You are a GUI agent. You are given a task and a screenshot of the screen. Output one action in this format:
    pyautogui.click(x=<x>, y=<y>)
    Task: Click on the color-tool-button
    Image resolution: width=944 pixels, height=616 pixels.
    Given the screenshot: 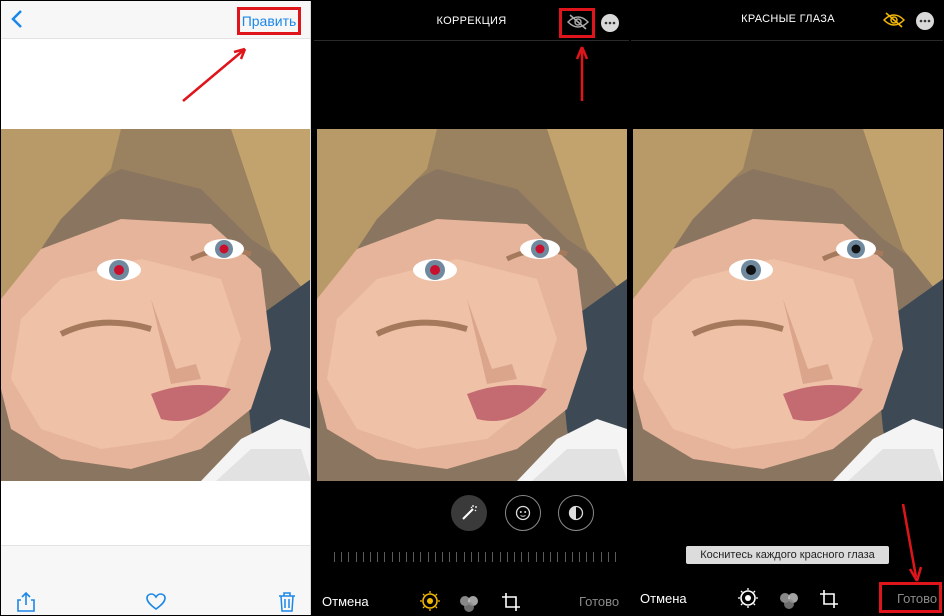 What is the action you would take?
    pyautogui.click(x=576, y=513)
    